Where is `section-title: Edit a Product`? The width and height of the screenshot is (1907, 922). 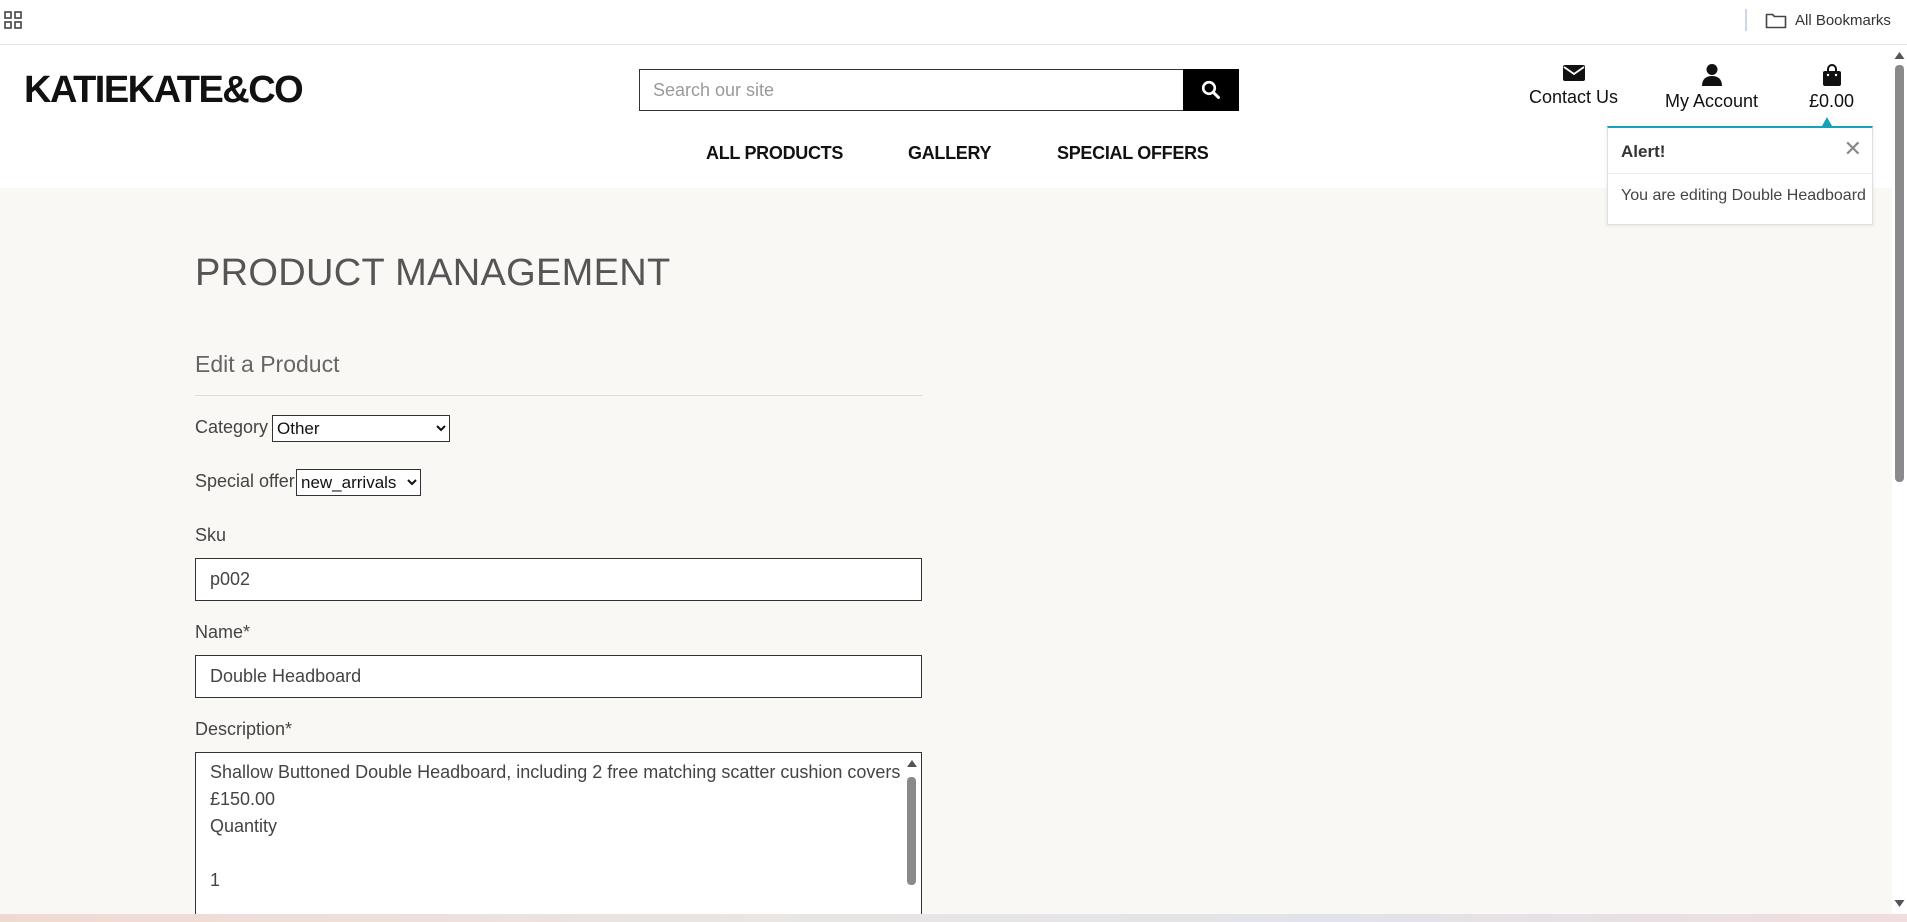 section-title: Edit a Product is located at coordinates (267, 364).